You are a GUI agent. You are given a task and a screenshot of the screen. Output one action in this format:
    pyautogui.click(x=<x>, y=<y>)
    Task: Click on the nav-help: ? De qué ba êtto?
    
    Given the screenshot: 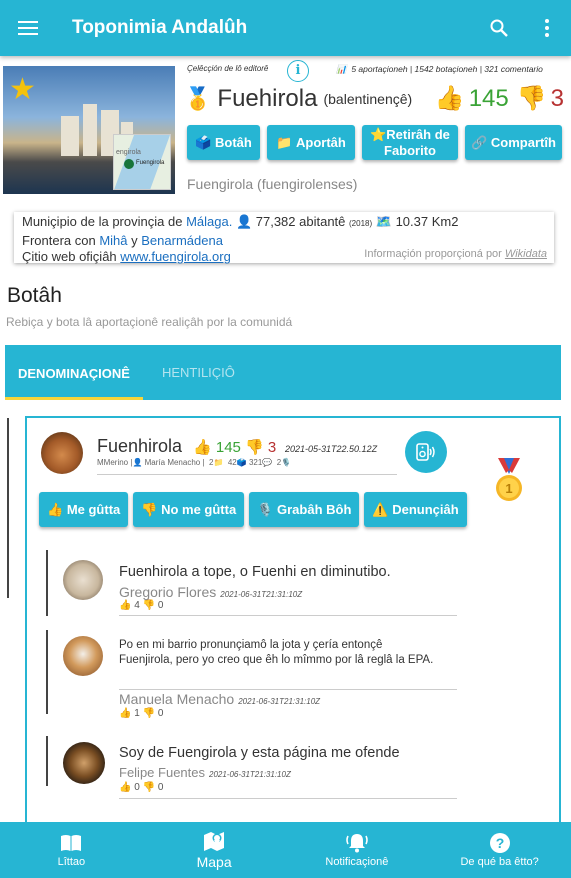 What is the action you would take?
    pyautogui.click(x=499, y=850)
    